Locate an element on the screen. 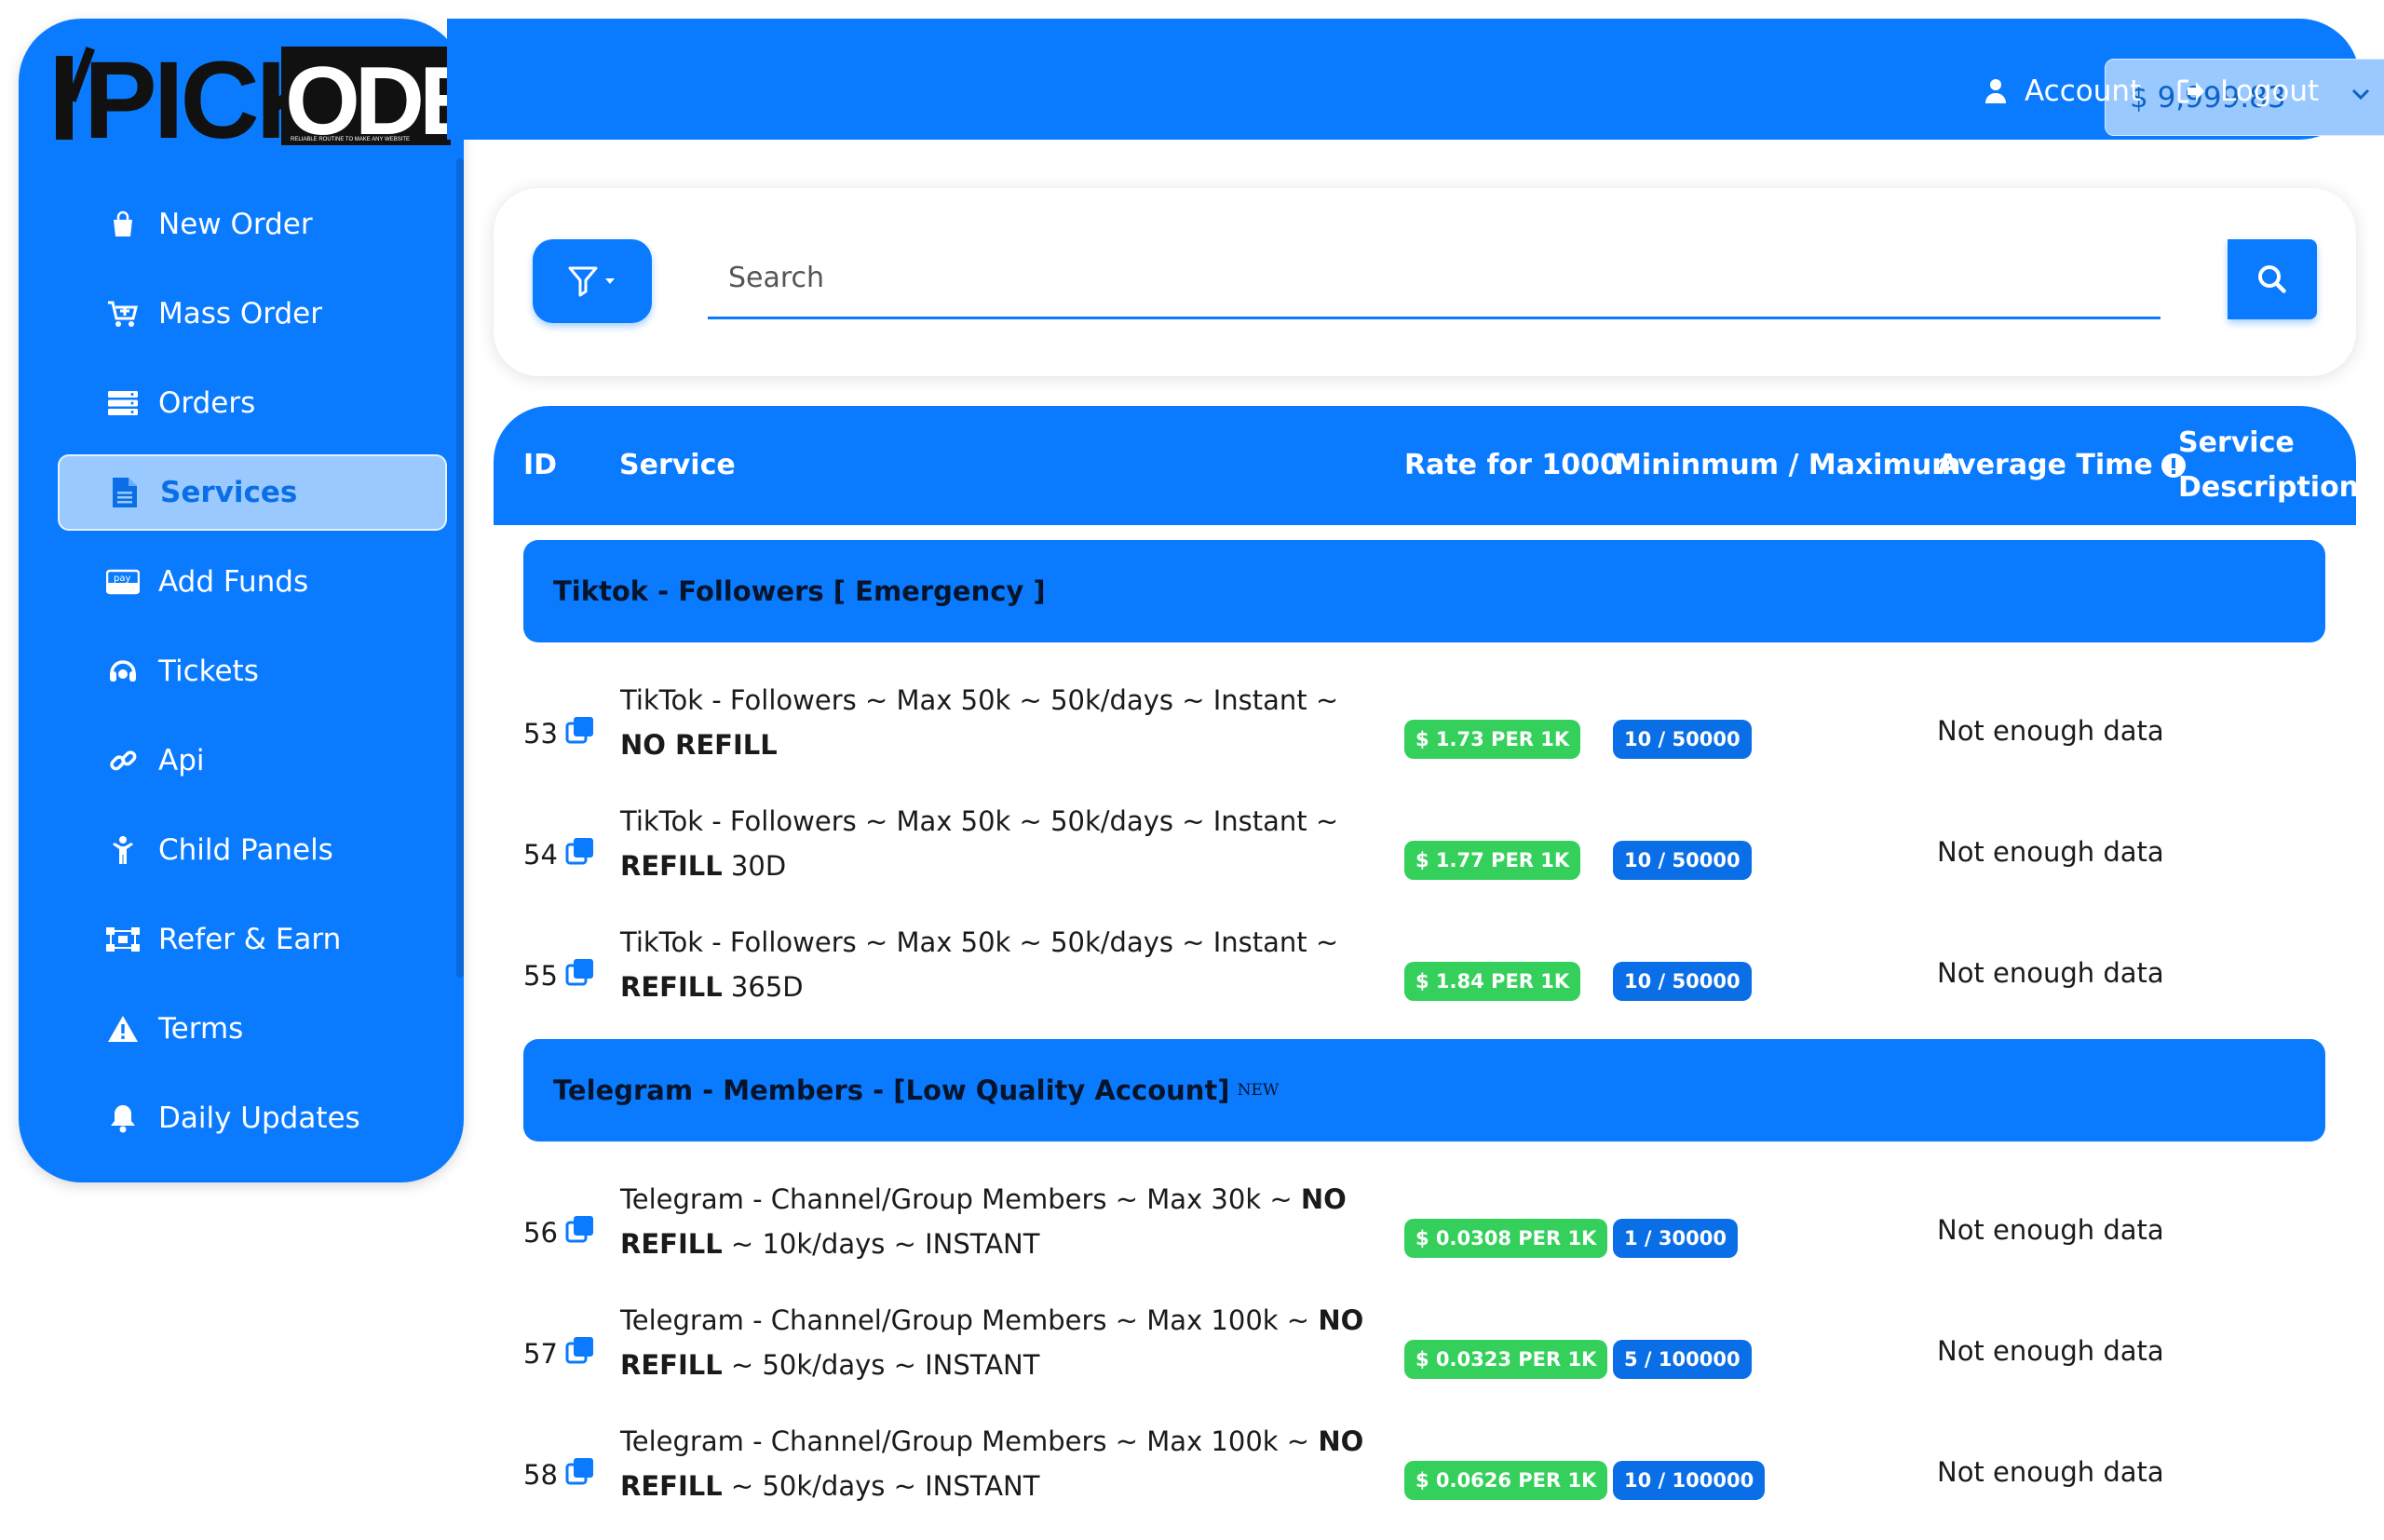  col-service: Service is located at coordinates (677, 466).